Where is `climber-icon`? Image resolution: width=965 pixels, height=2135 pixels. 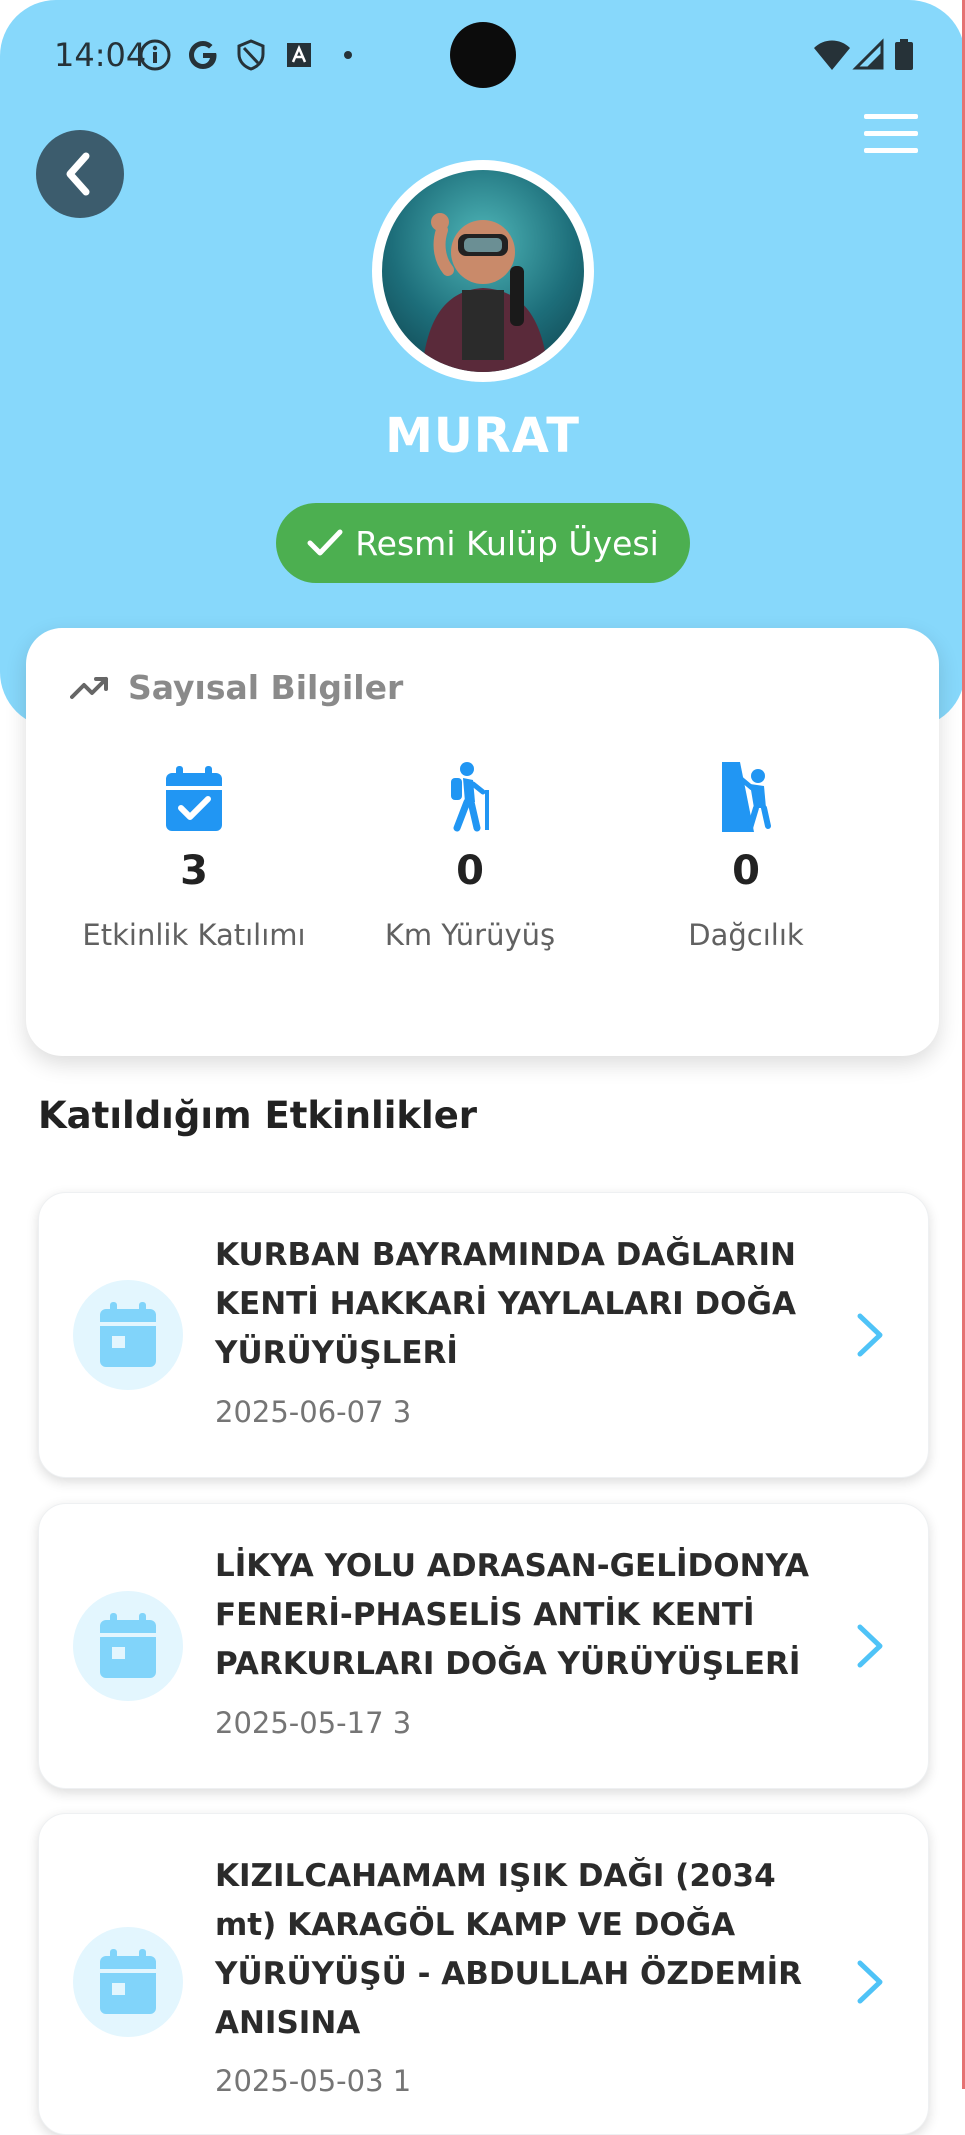 climber-icon is located at coordinates (746, 797).